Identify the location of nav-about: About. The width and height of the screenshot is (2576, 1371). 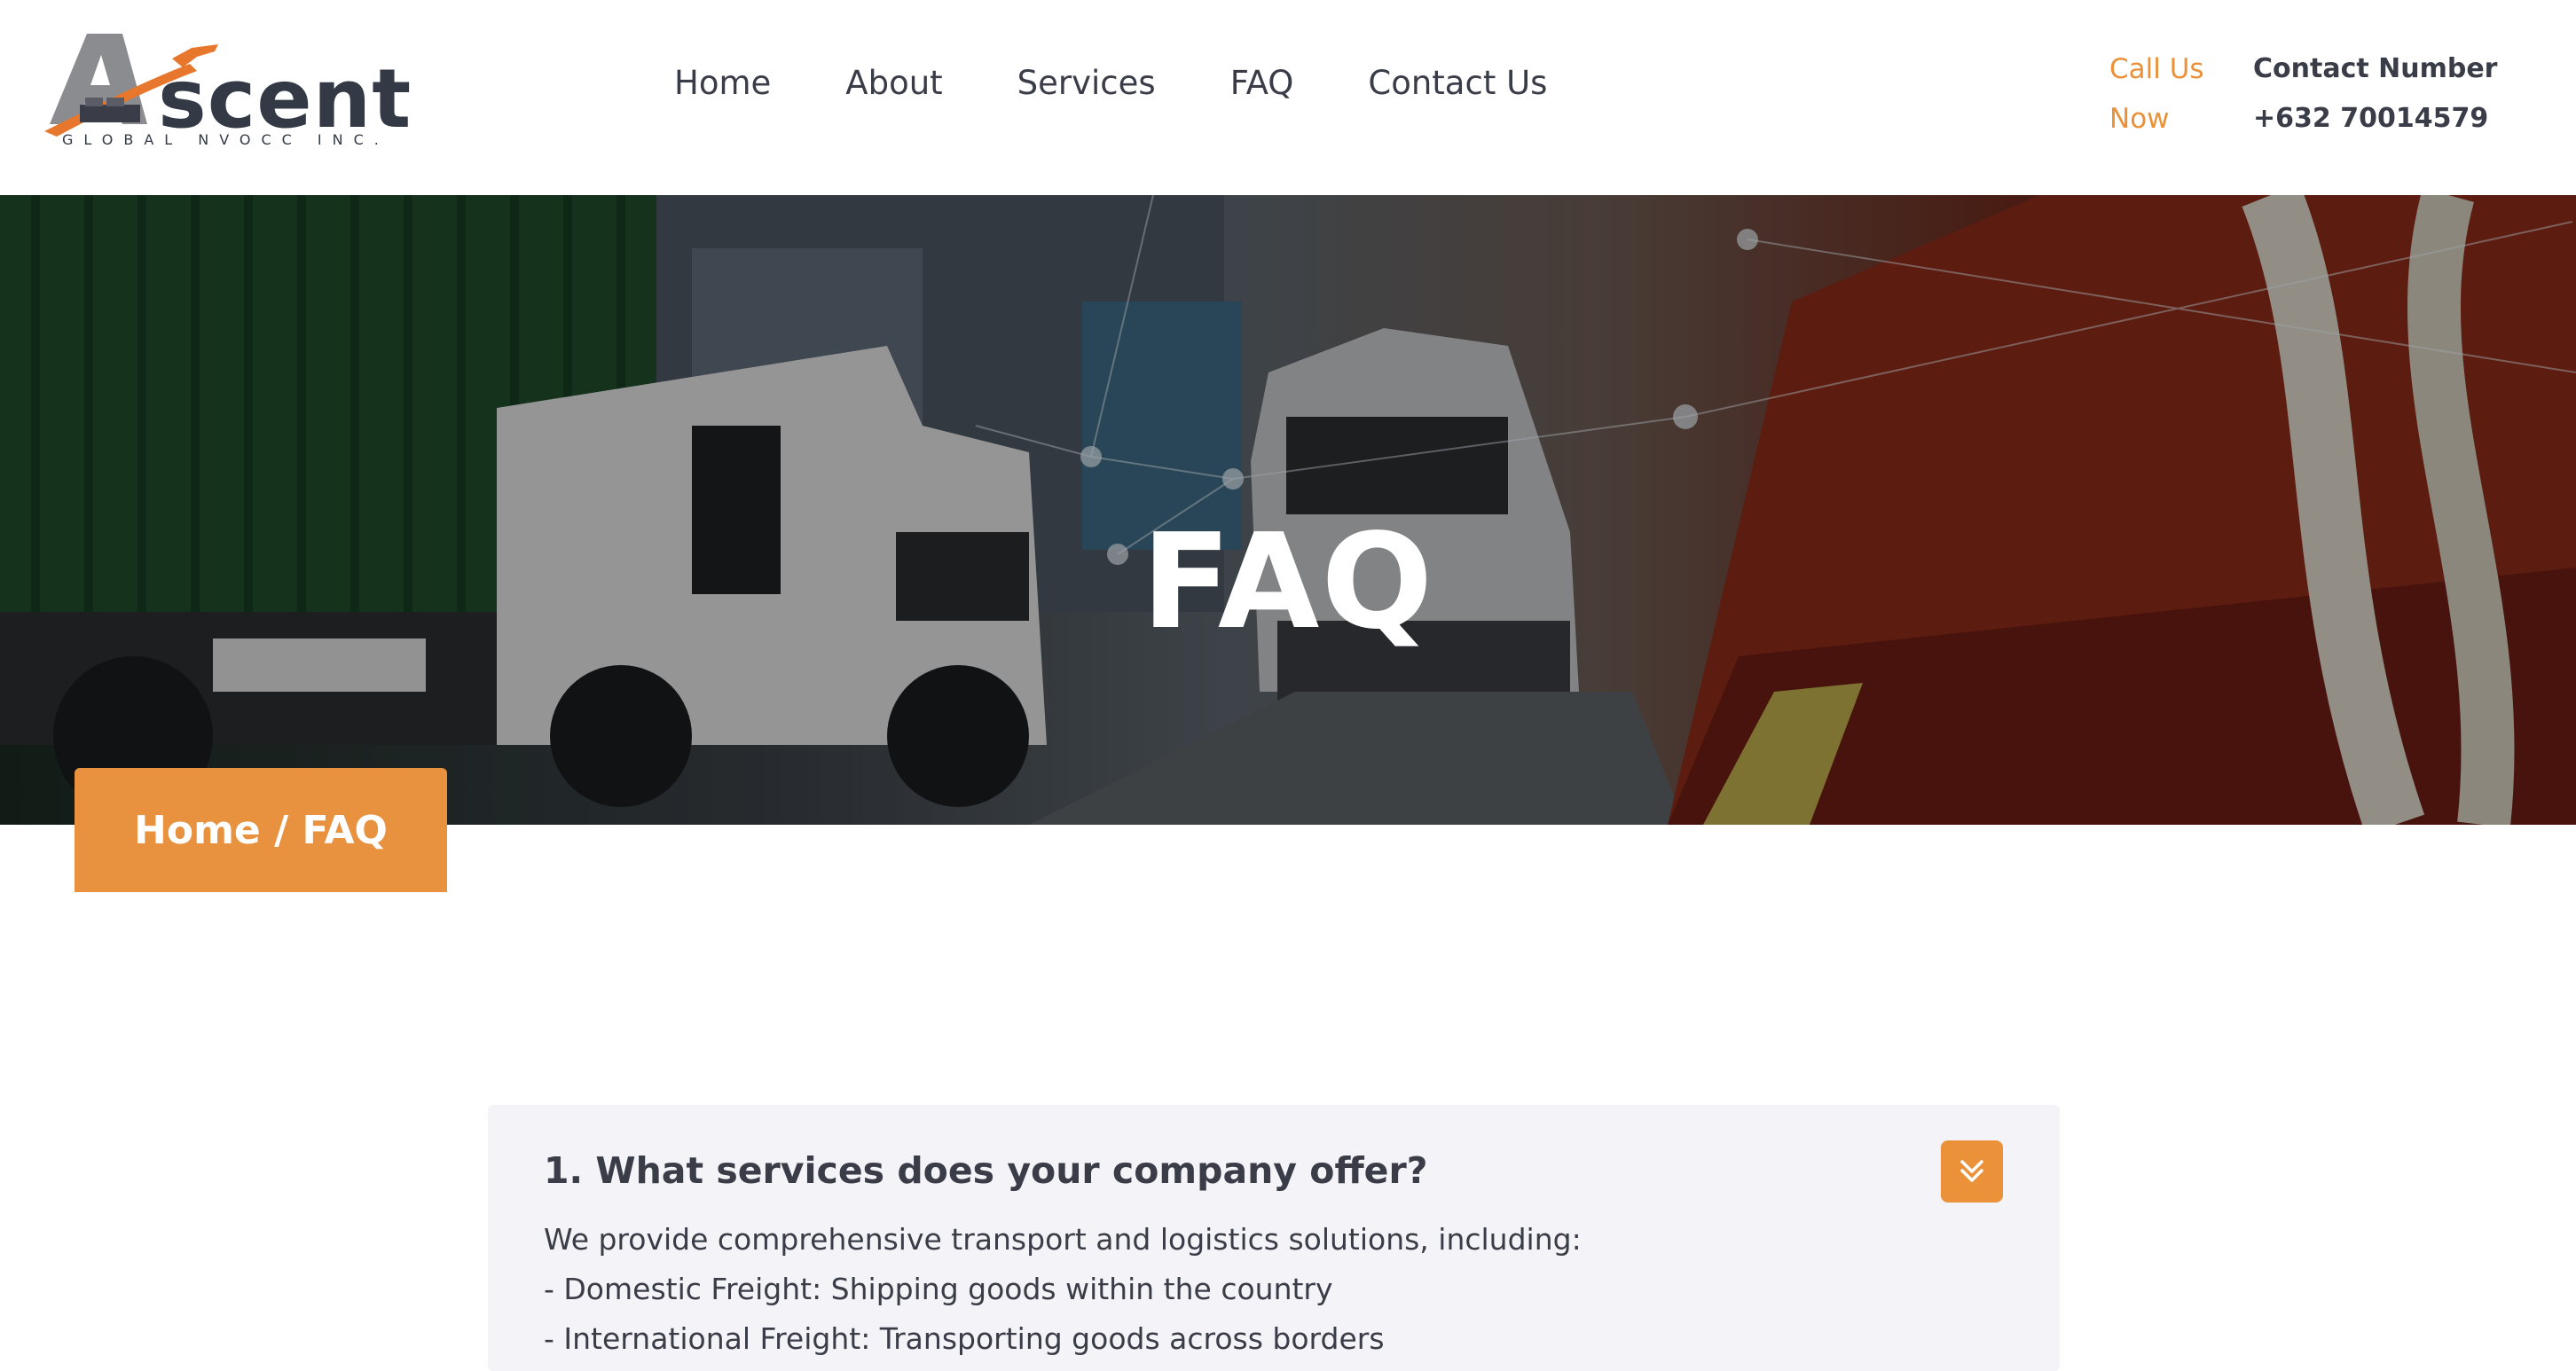
(893, 83).